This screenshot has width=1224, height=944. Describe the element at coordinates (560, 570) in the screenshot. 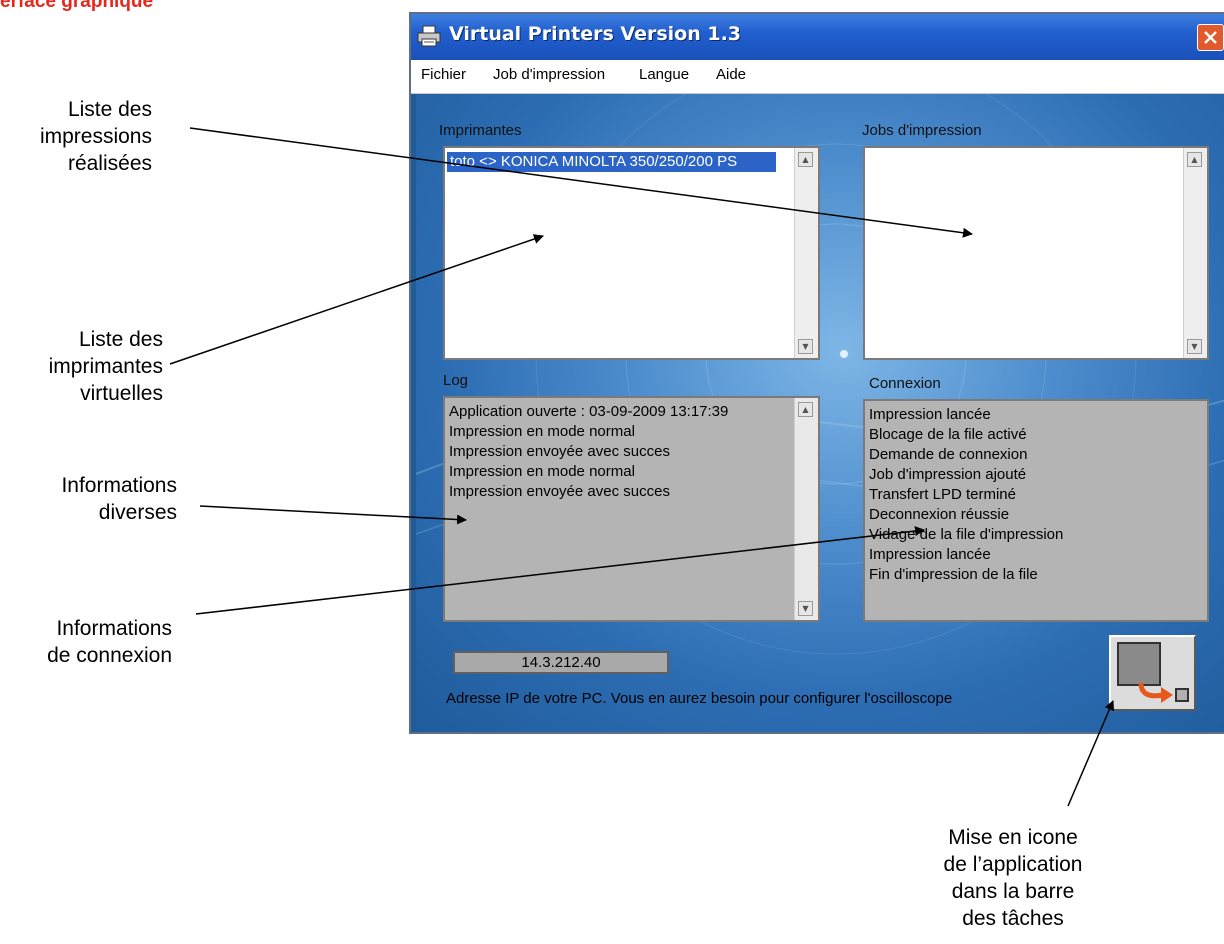

I see `arrow-connexion` at that location.